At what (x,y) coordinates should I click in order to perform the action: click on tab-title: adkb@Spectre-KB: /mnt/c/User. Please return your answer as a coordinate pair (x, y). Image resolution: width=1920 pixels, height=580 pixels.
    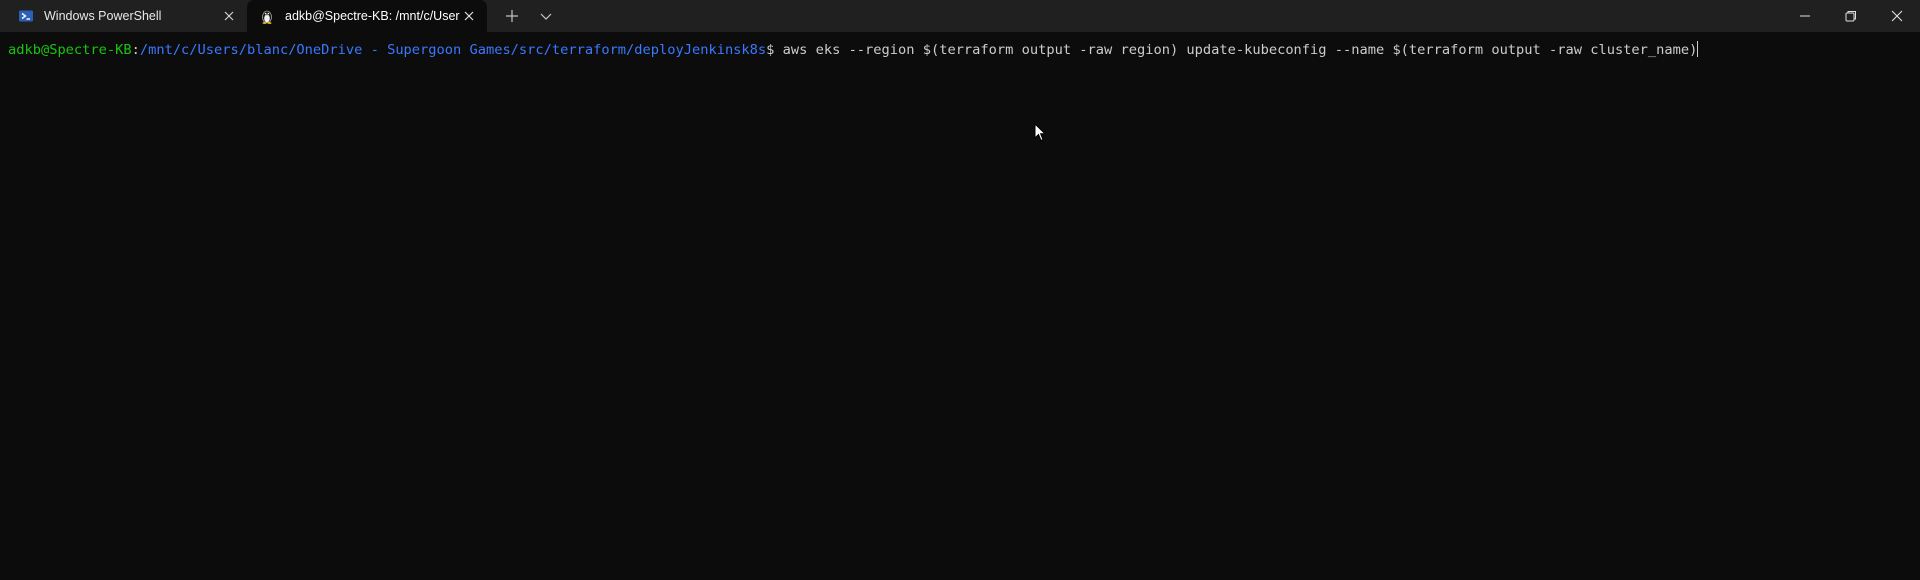
    Looking at the image, I should click on (372, 16).